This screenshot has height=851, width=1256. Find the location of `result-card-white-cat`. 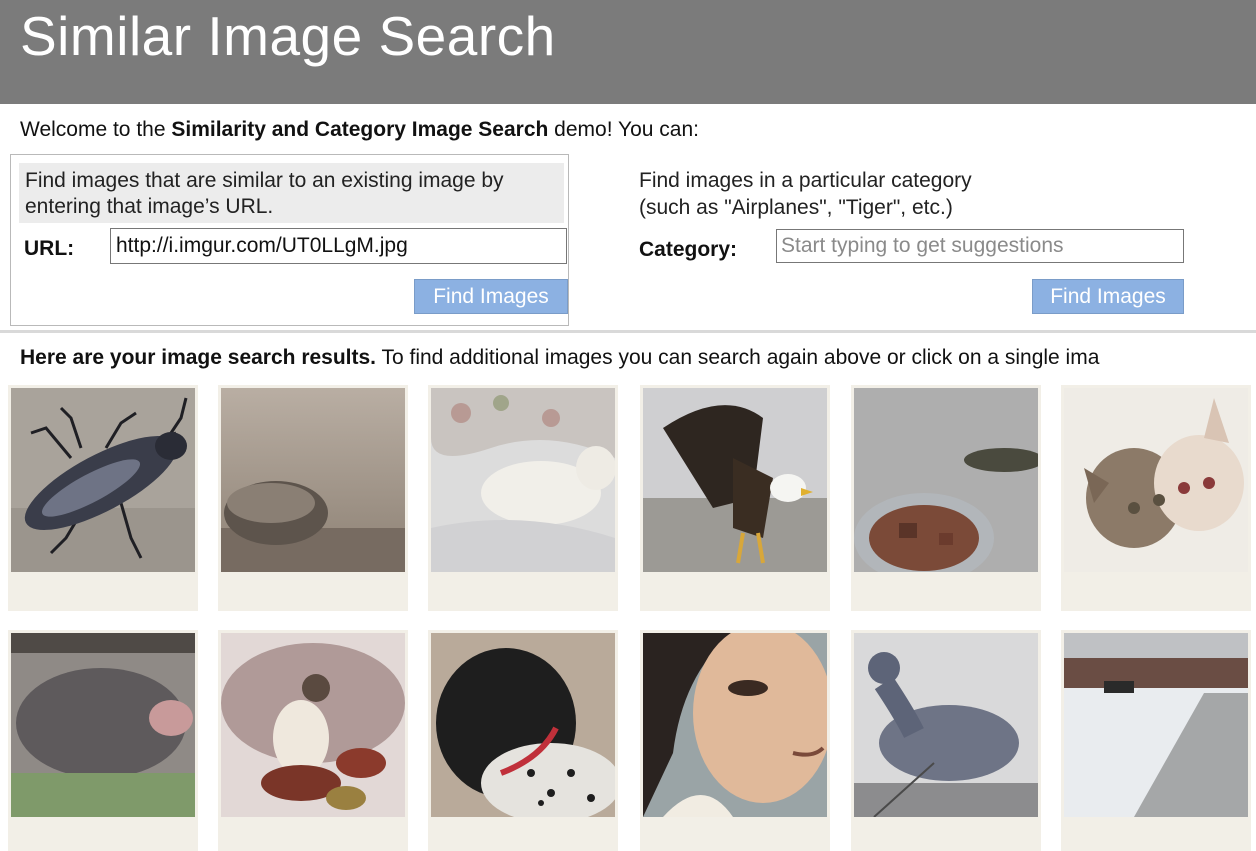

result-card-white-cat is located at coordinates (523, 498).